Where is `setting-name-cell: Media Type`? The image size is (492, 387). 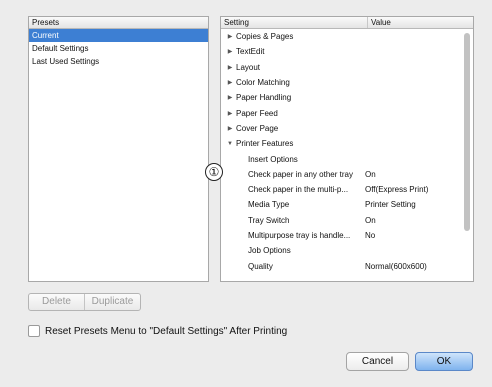 setting-name-cell: Media Type is located at coordinates (293, 204).